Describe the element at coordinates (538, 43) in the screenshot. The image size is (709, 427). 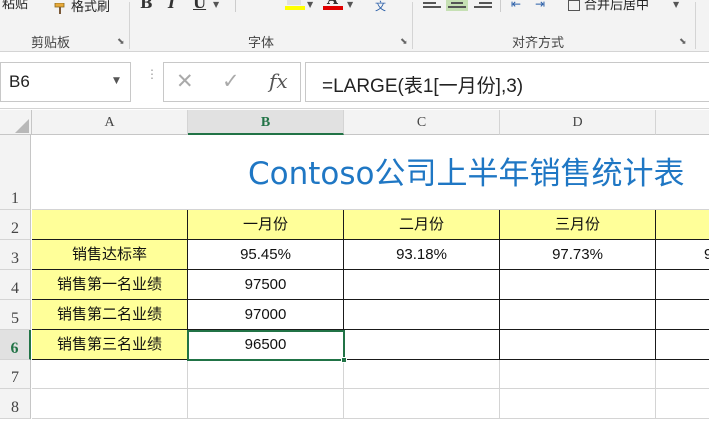
I see `alignment-group-label: 对齐方式` at that location.